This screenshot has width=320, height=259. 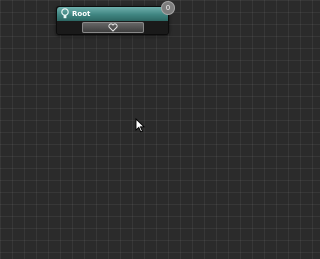 I want to click on root-node-output-port, so click(x=113, y=27).